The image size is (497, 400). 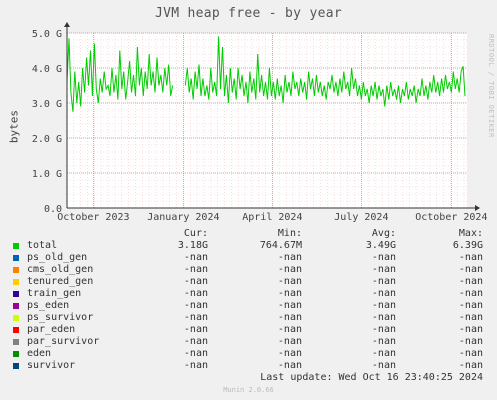 What do you see at coordinates (192, 245) in the screenshot?
I see `legend-value-cur: 3.18G` at bounding box center [192, 245].